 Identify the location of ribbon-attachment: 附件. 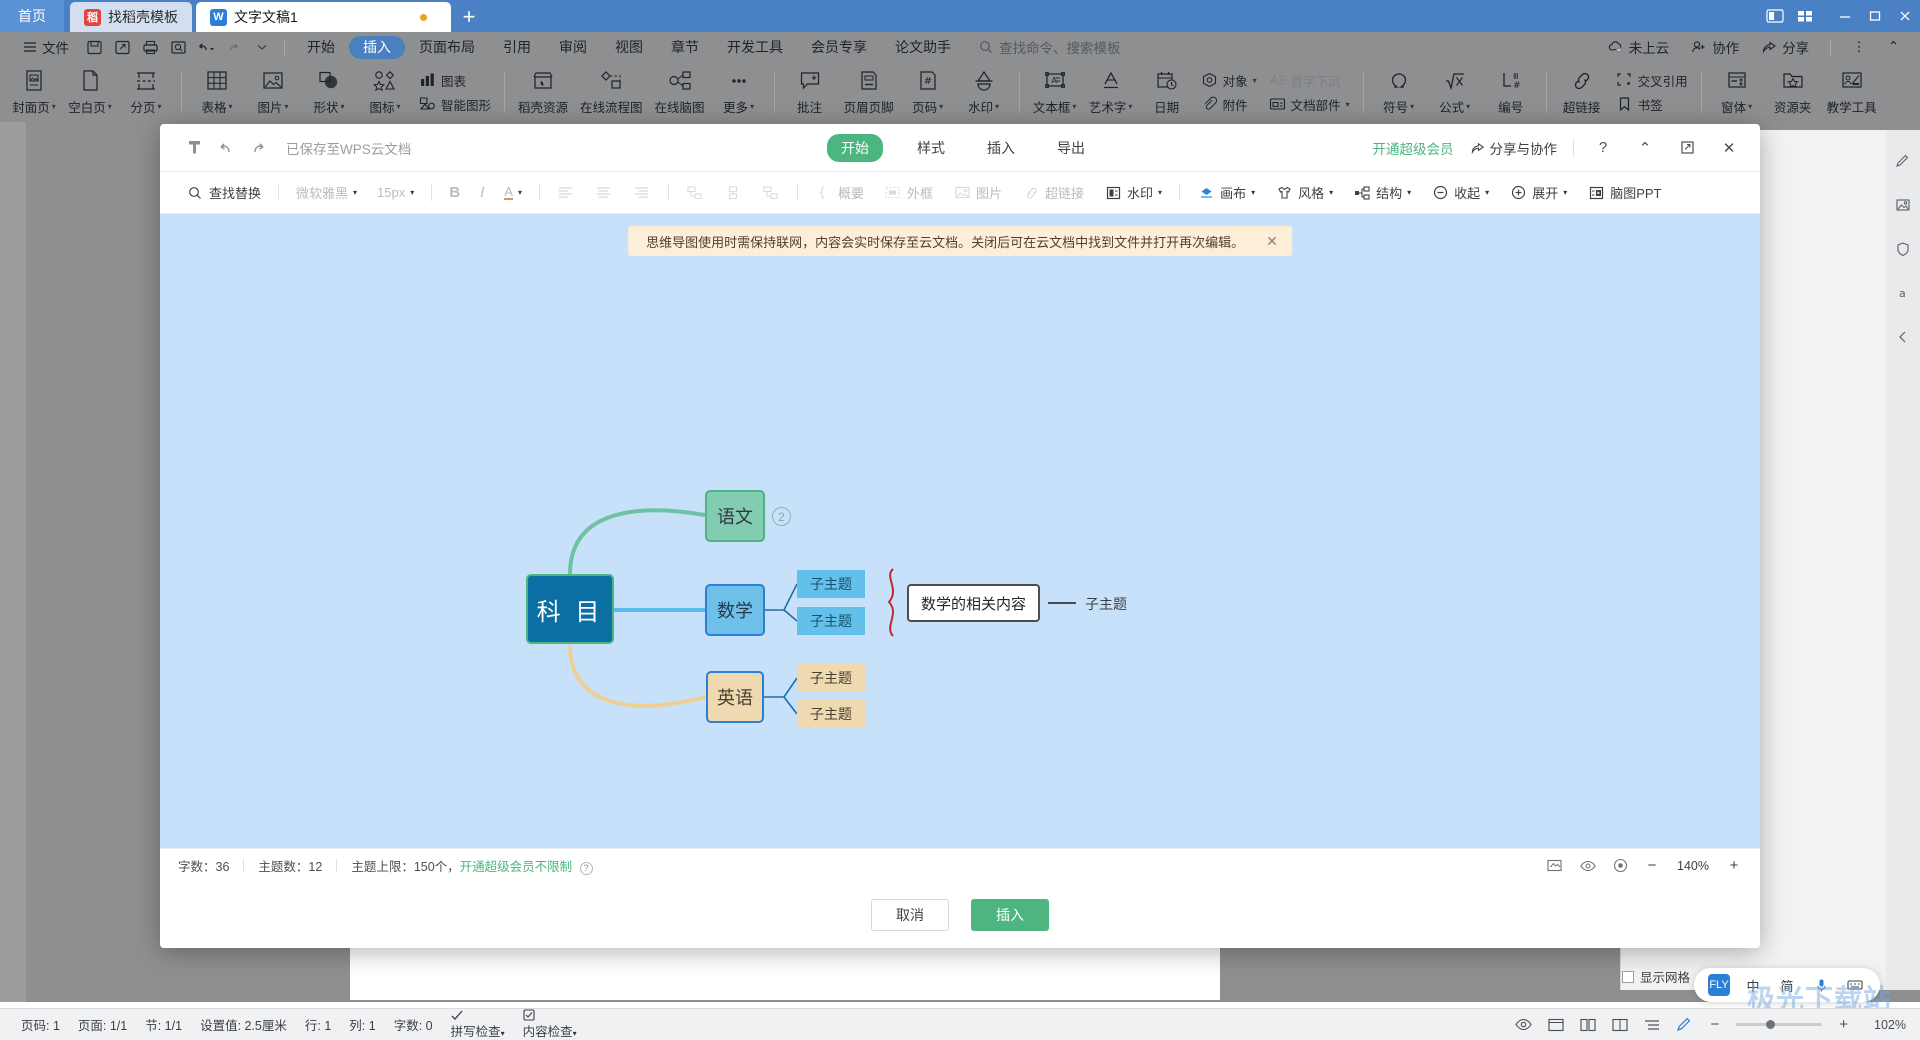
(1229, 104).